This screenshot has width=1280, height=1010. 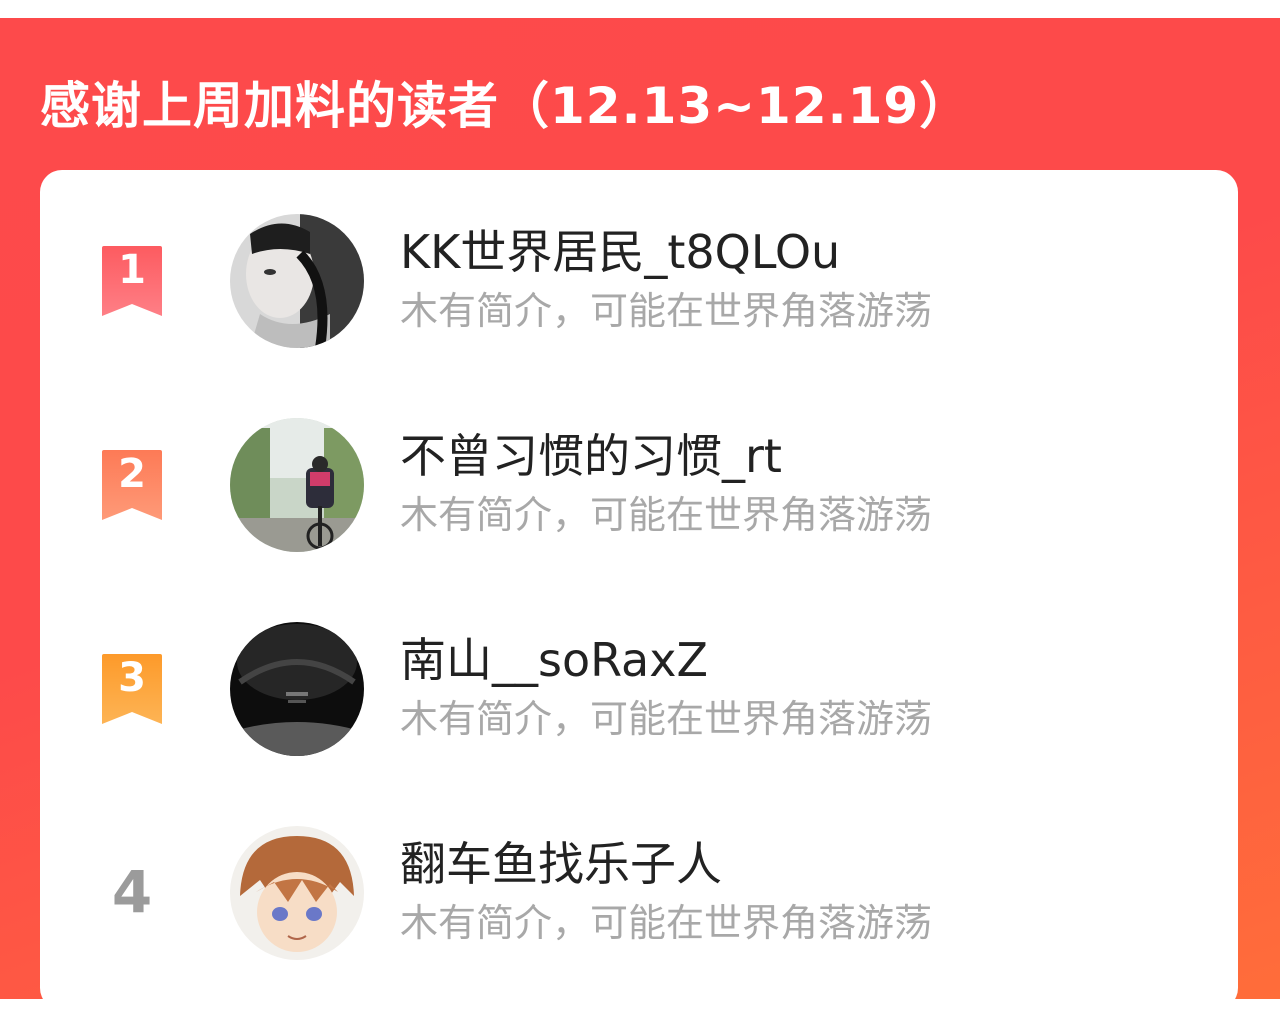 I want to click on reader-name: 南山__soRaxZ, so click(x=554, y=657).